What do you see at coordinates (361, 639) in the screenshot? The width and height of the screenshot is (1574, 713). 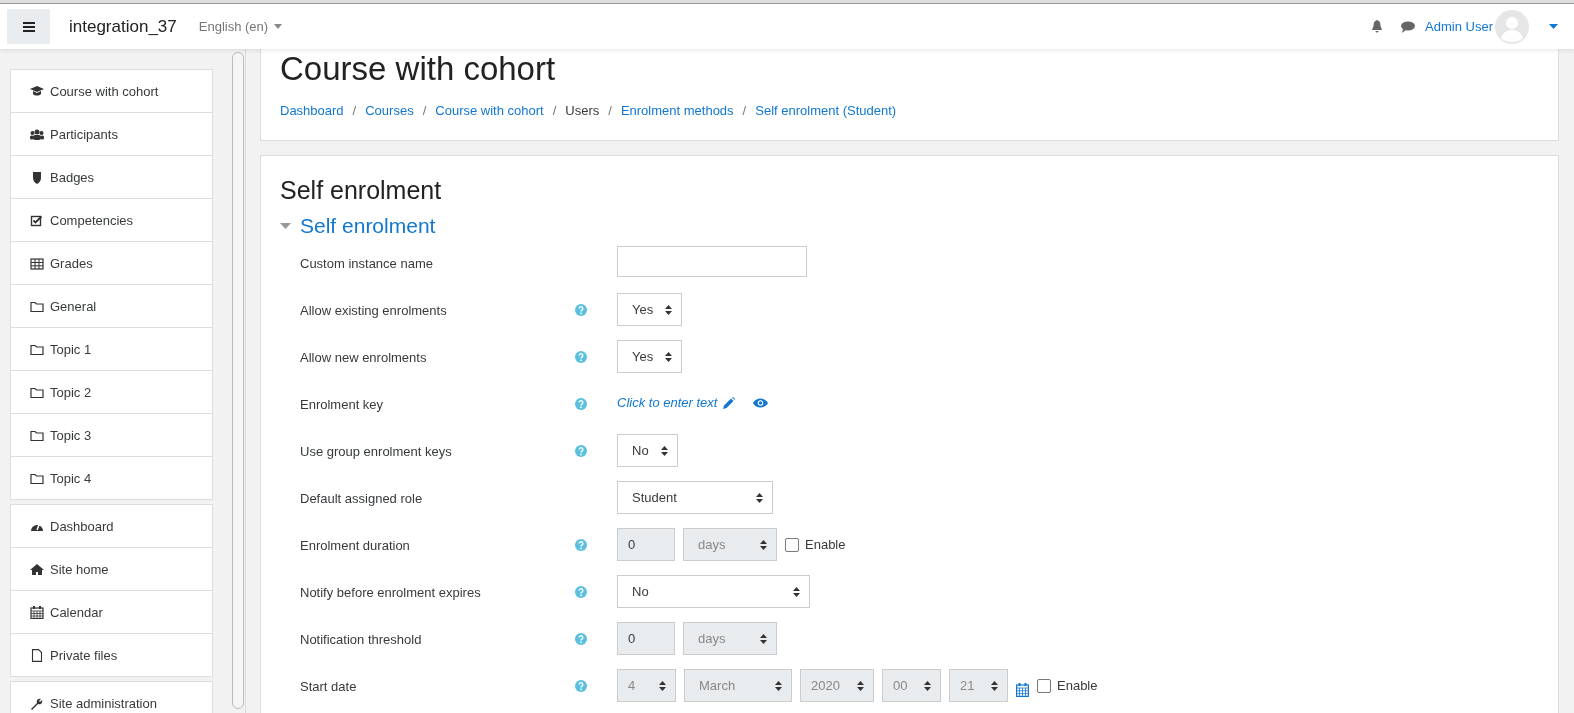 I see `field-label: Notification threshold` at bounding box center [361, 639].